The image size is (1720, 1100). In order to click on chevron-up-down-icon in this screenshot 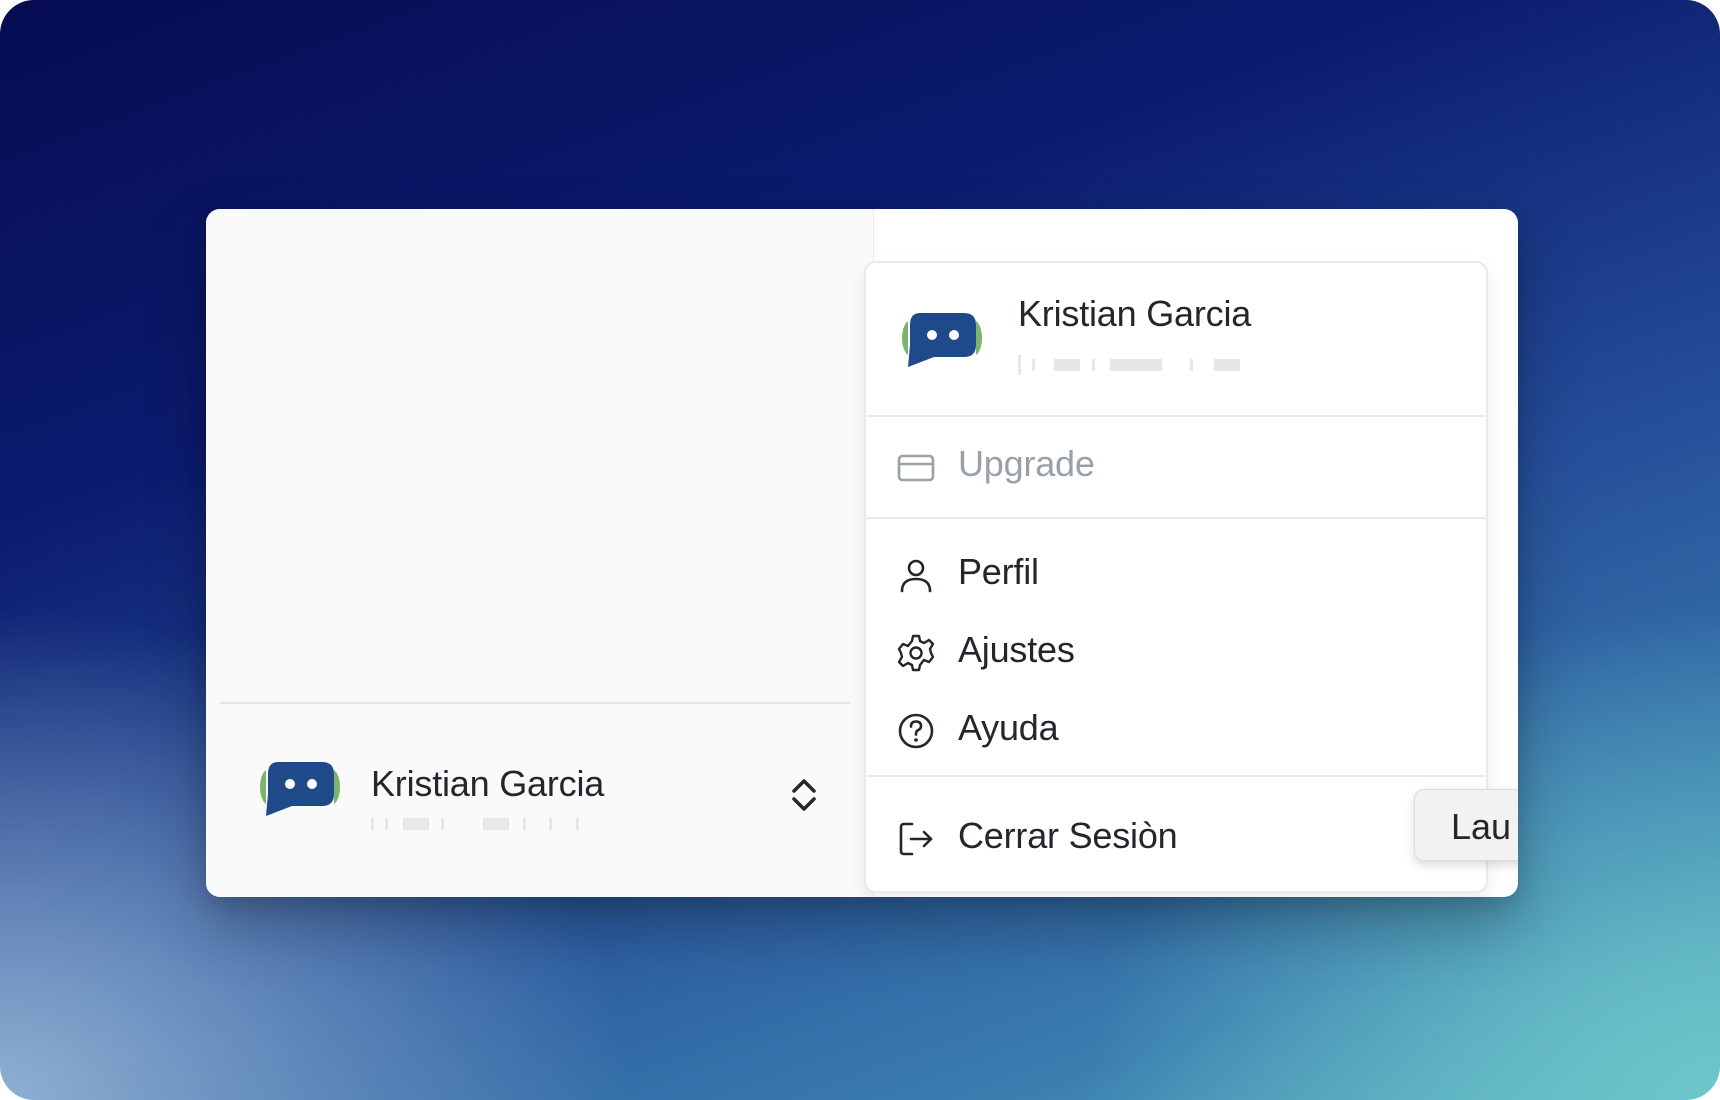, I will do `click(804, 795)`.